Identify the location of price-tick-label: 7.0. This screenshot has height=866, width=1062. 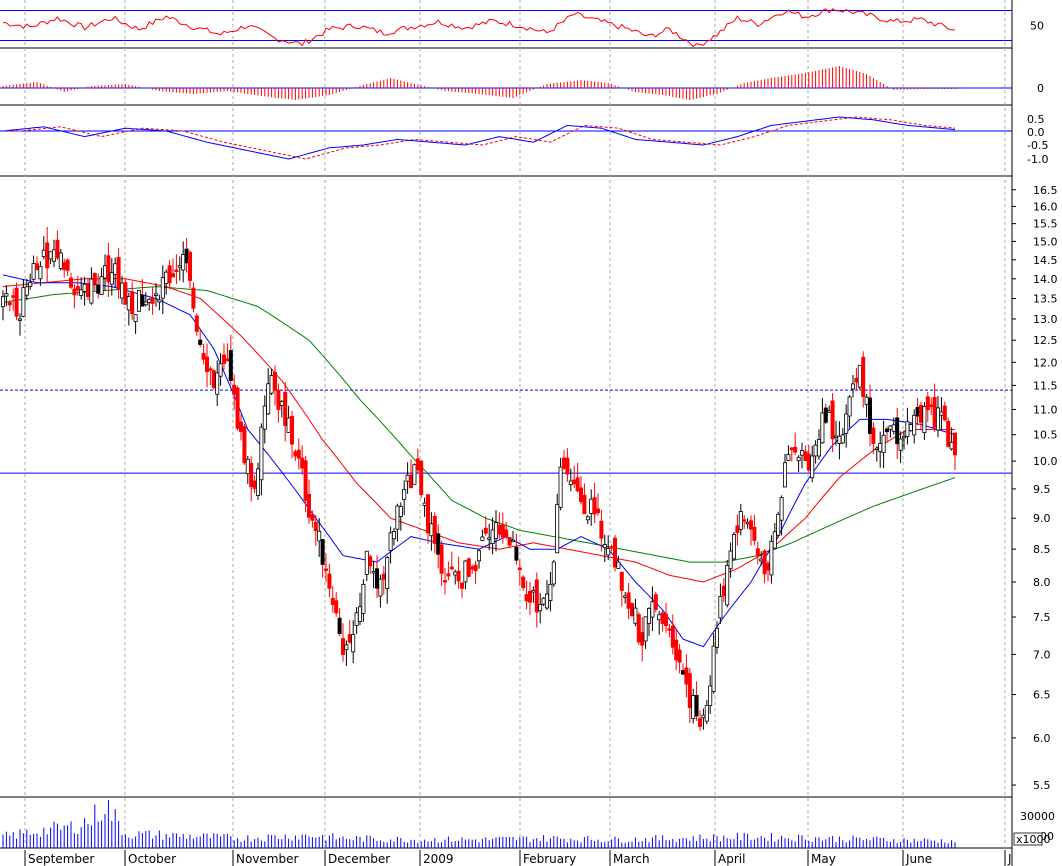
(1042, 654).